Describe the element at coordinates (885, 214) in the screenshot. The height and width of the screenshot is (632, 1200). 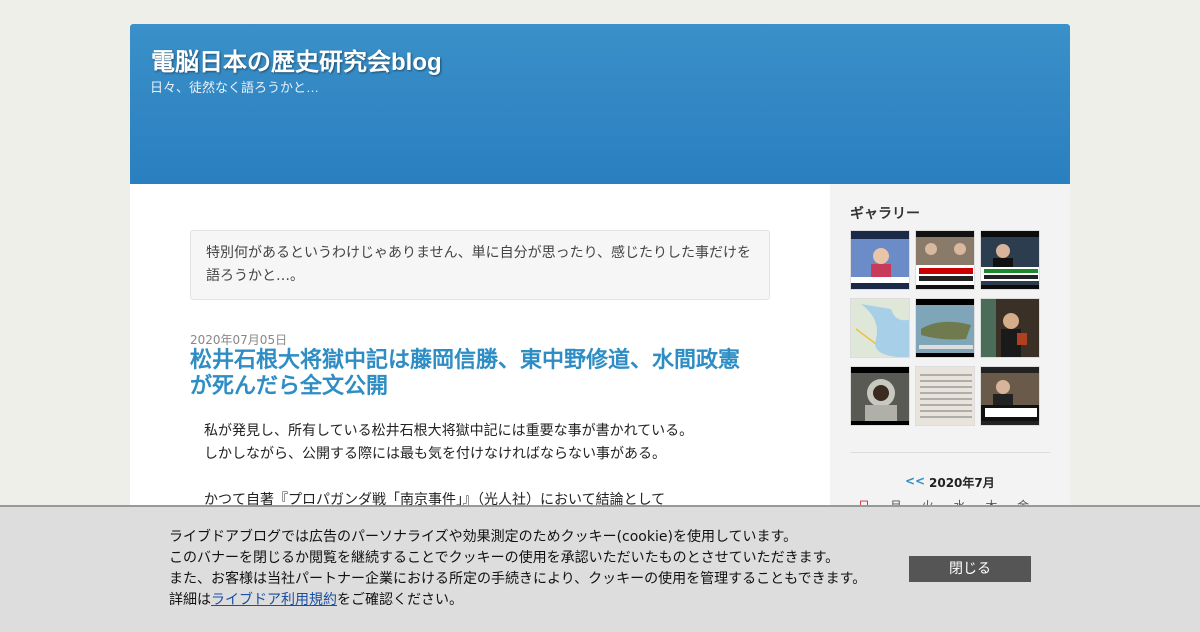
I see `gallery-heading: ギャラリー` at that location.